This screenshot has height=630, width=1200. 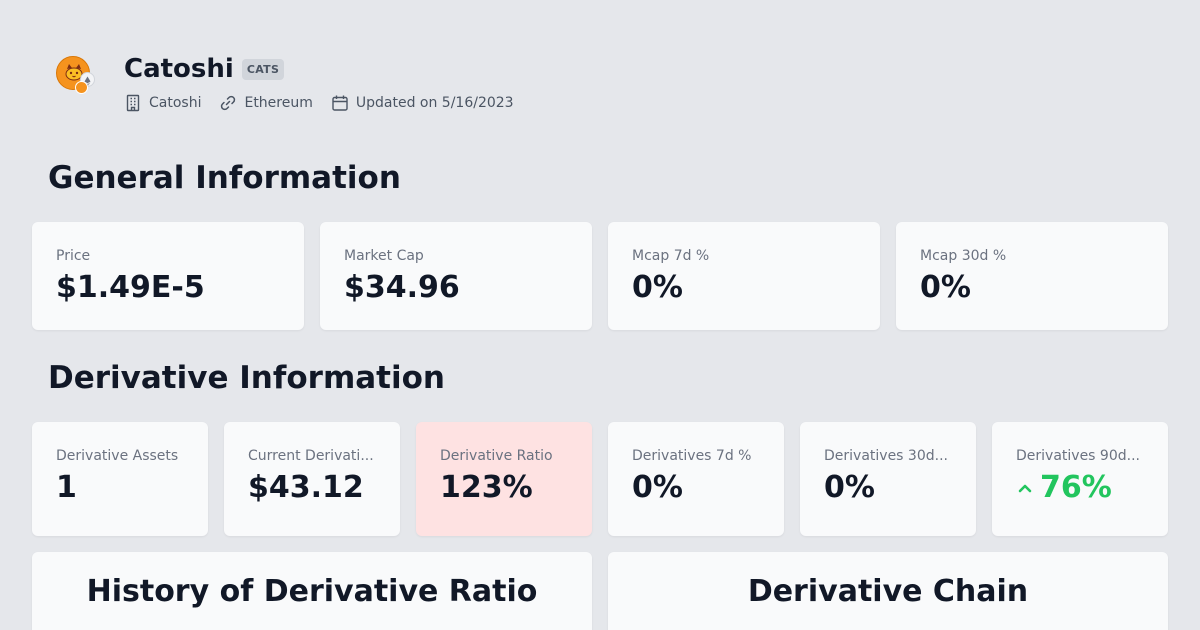 I want to click on chain-item: Ethereum, so click(x=266, y=103).